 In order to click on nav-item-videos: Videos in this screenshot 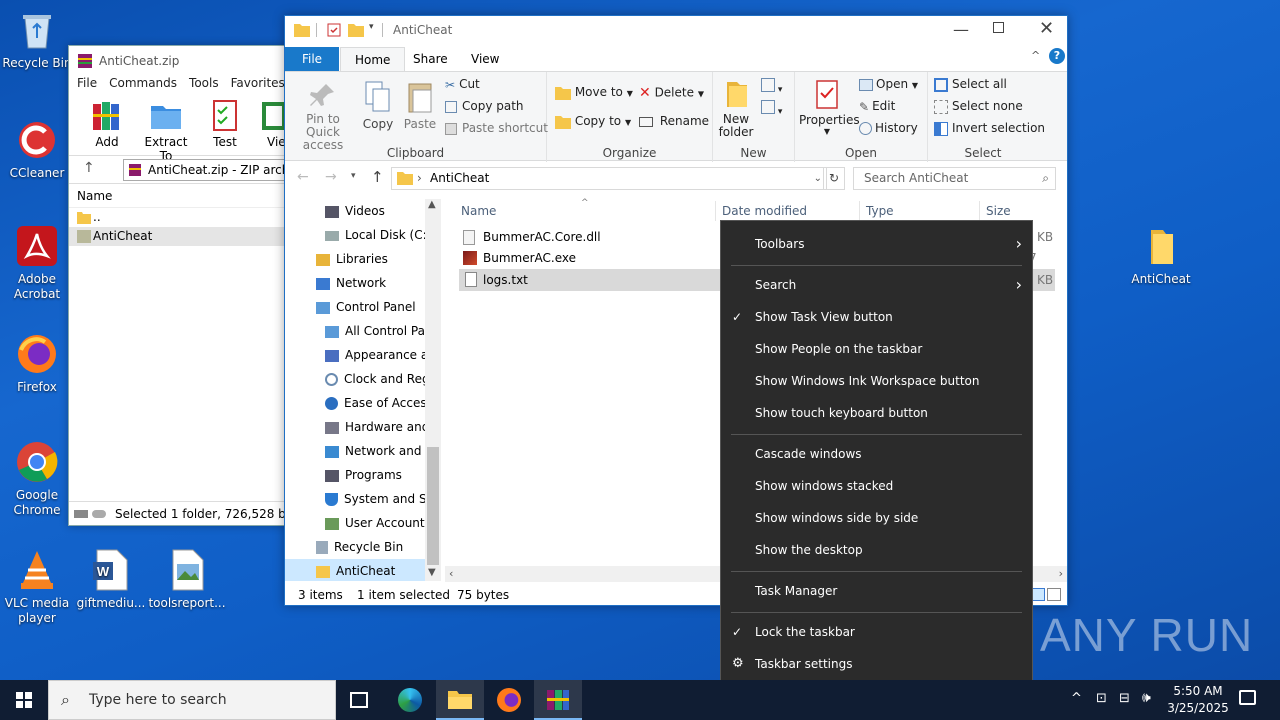, I will do `click(355, 211)`.